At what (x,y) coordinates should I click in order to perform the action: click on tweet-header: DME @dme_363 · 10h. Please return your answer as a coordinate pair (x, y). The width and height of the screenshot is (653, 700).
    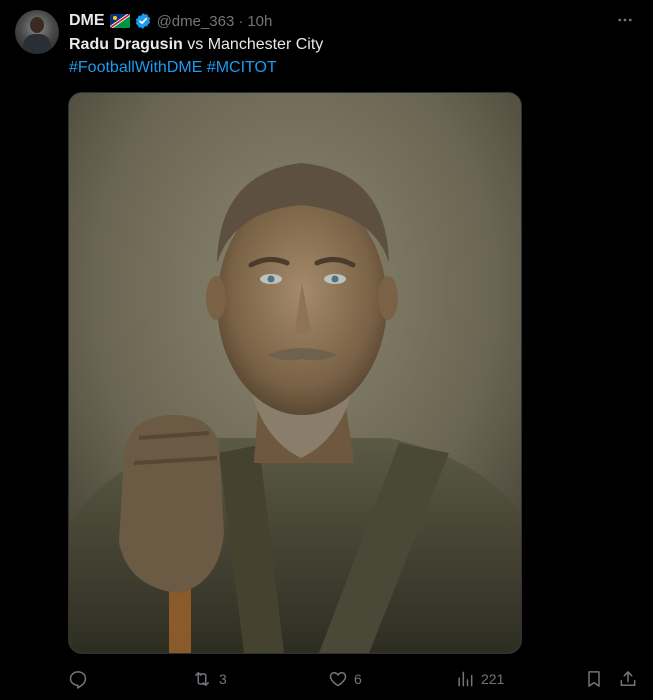
    Looking at the image, I should click on (331, 21).